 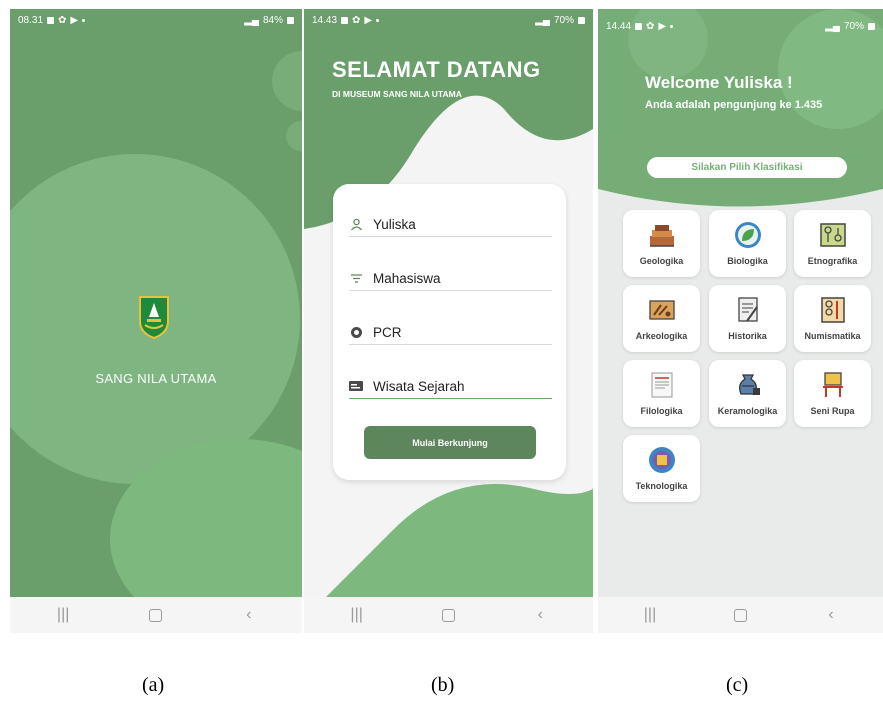 I want to click on status-bar: 14.43 ✿ ▶ ▂▄ 70%, so click(x=448, y=20).